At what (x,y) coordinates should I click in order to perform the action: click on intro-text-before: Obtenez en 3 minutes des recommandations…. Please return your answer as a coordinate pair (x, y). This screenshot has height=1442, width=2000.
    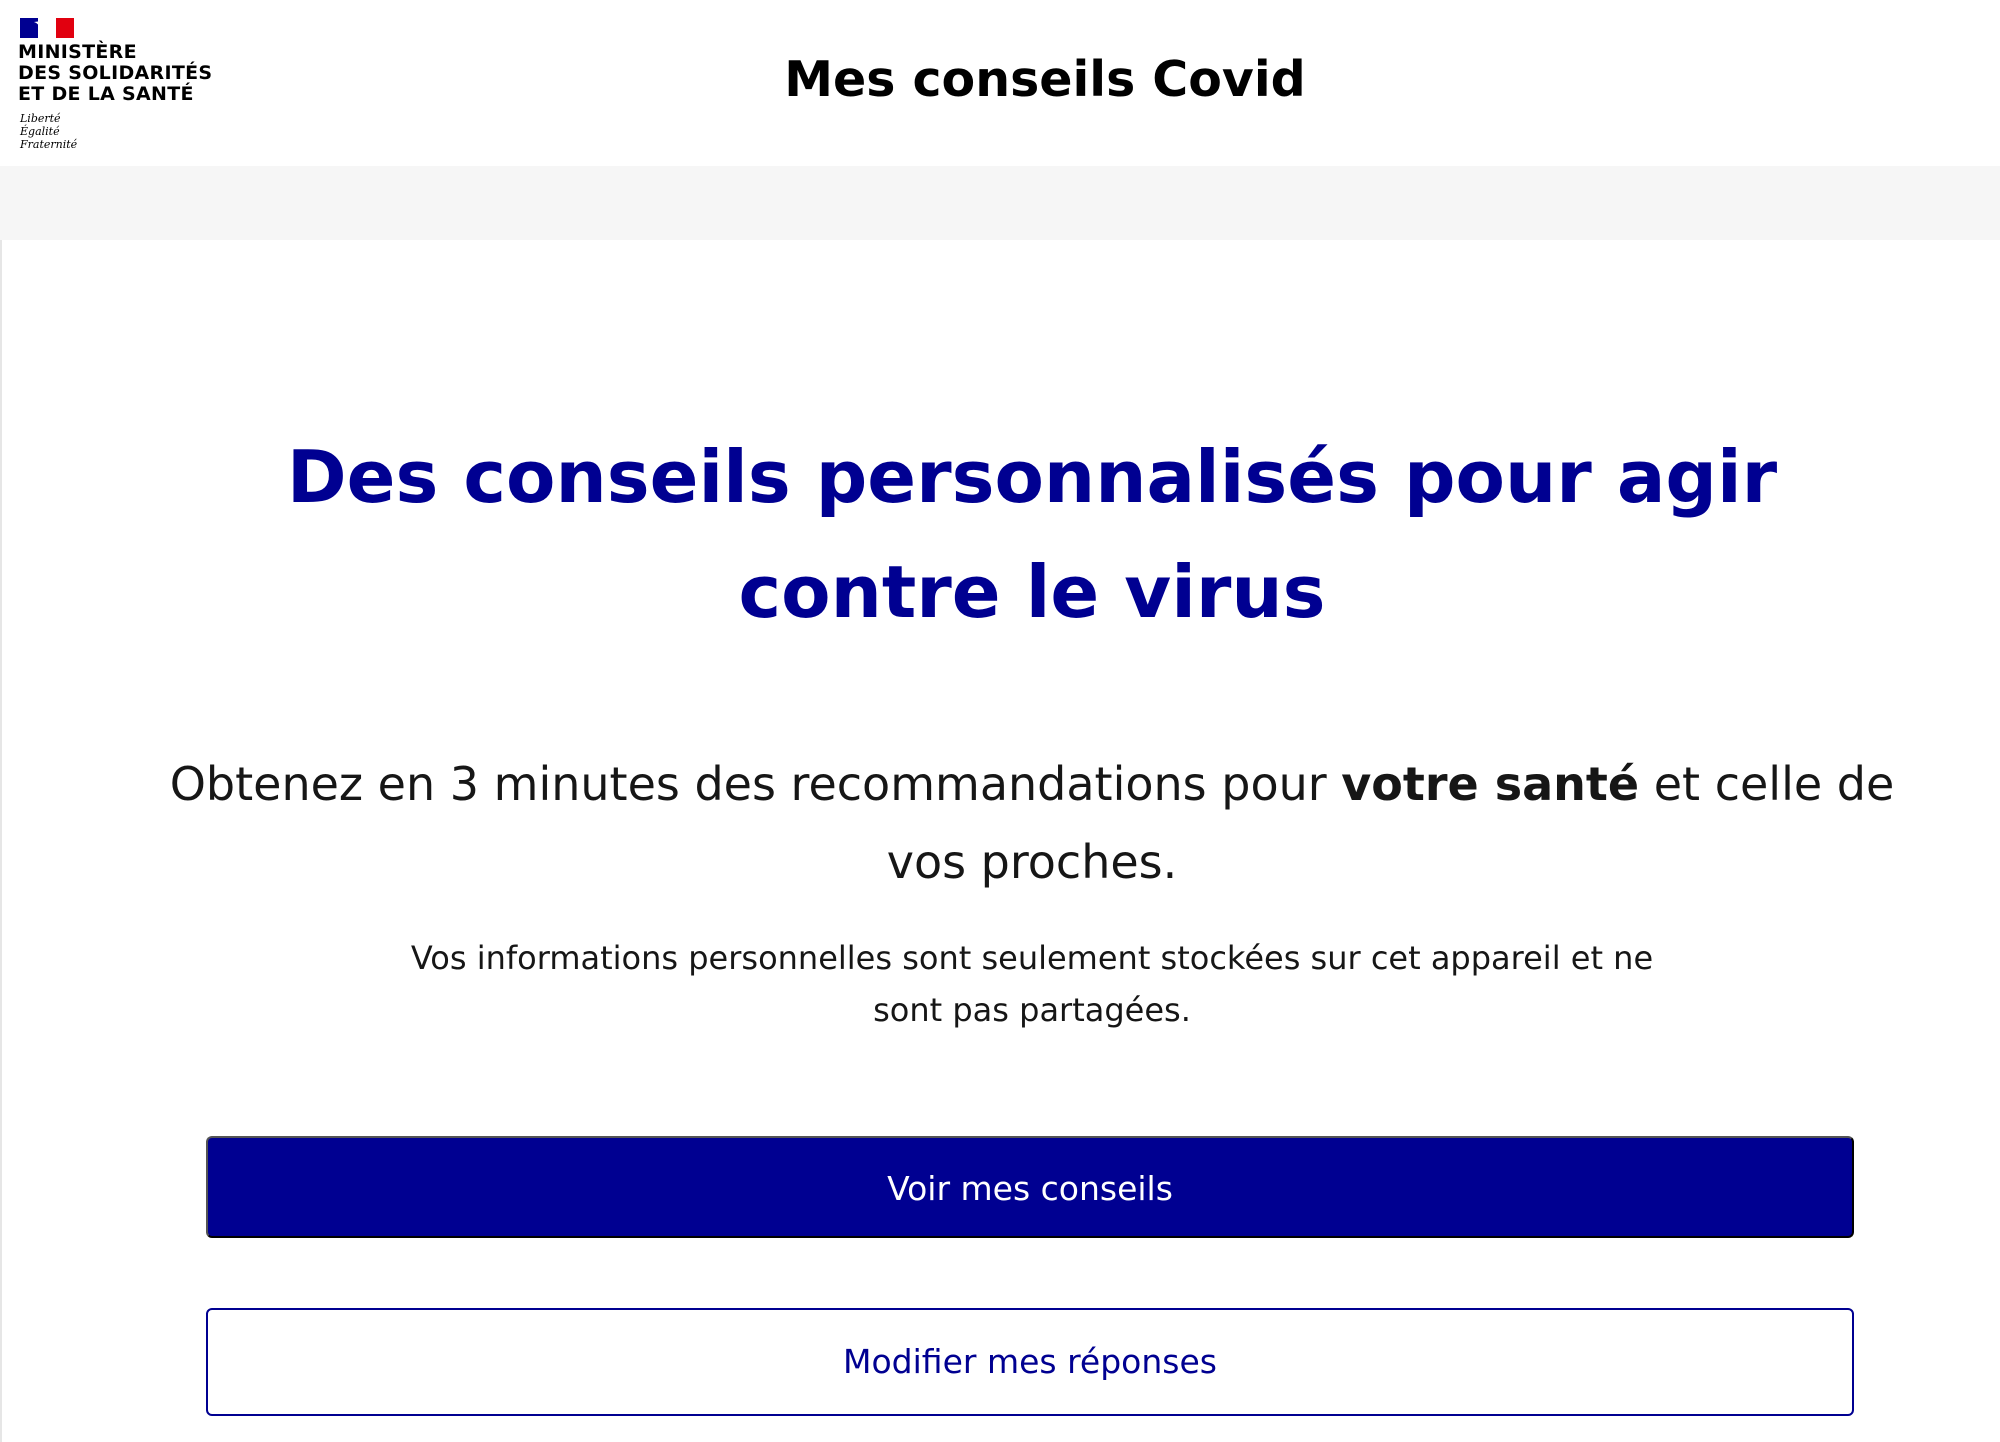
    Looking at the image, I should click on (755, 784).